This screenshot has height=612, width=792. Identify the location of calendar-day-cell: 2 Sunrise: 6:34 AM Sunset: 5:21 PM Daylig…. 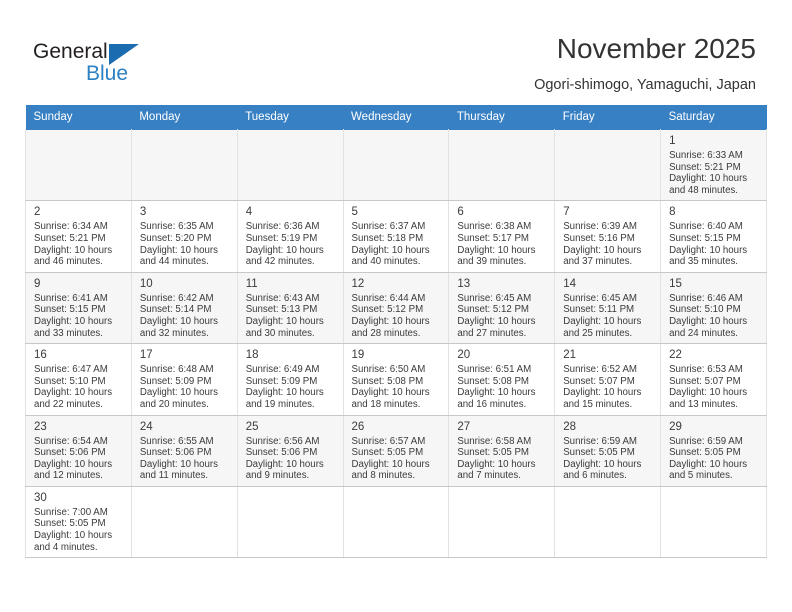
(78, 236).